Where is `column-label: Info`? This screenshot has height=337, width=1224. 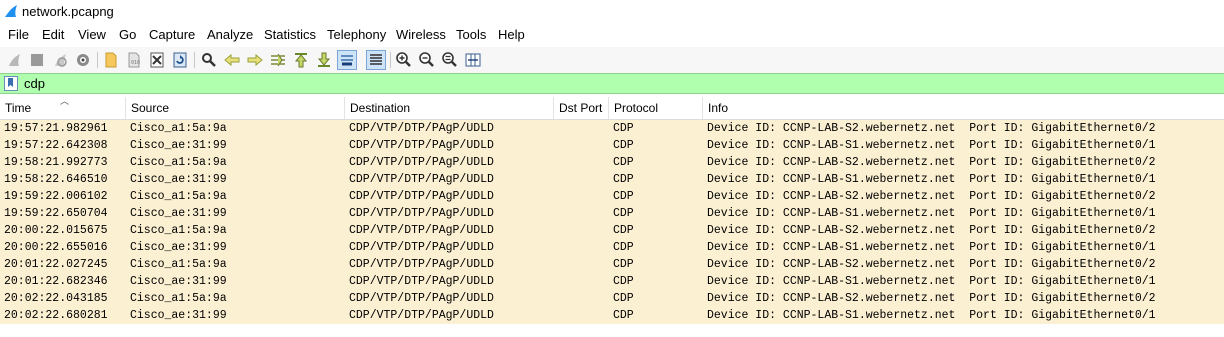
column-label: Info is located at coordinates (718, 108).